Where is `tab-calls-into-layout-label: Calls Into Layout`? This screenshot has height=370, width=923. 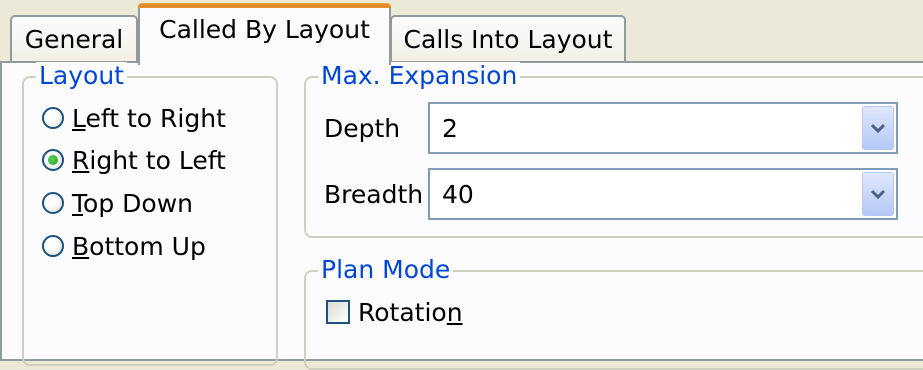 tab-calls-into-layout-label: Calls Into Layout is located at coordinates (508, 39).